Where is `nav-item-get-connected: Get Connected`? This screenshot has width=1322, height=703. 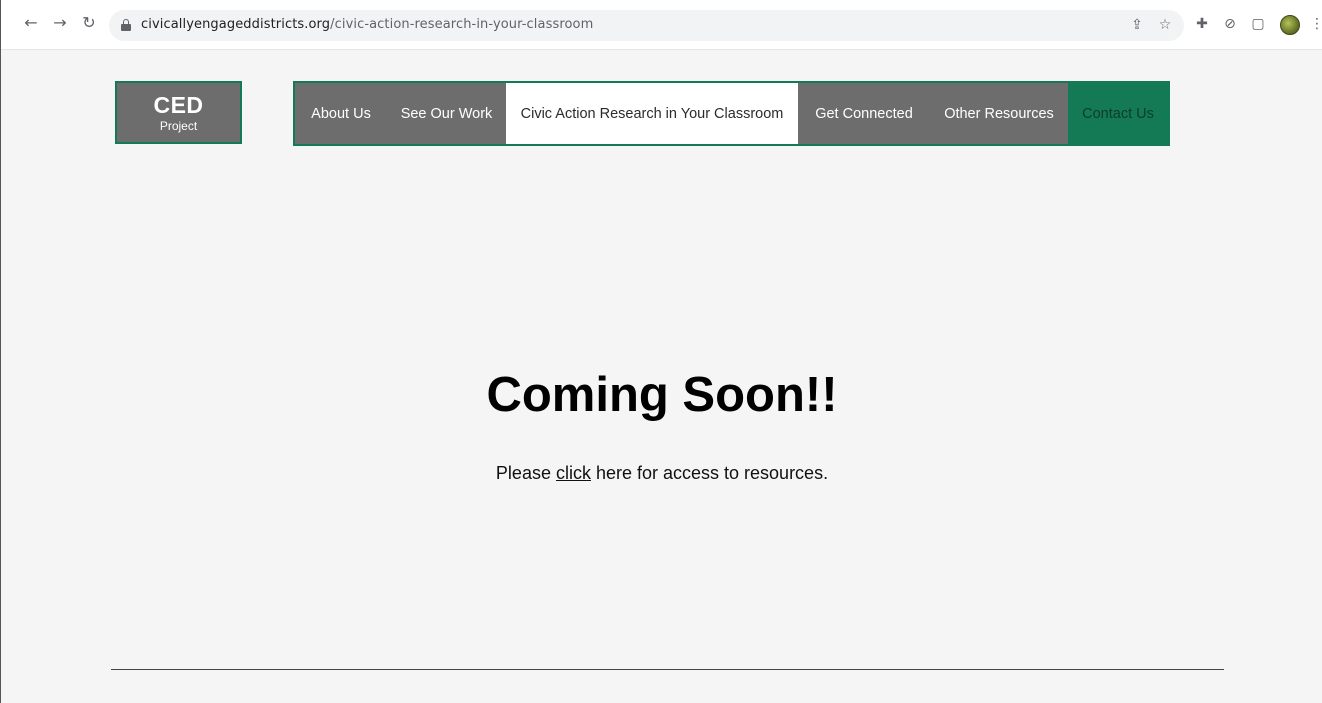 nav-item-get-connected: Get Connected is located at coordinates (864, 113).